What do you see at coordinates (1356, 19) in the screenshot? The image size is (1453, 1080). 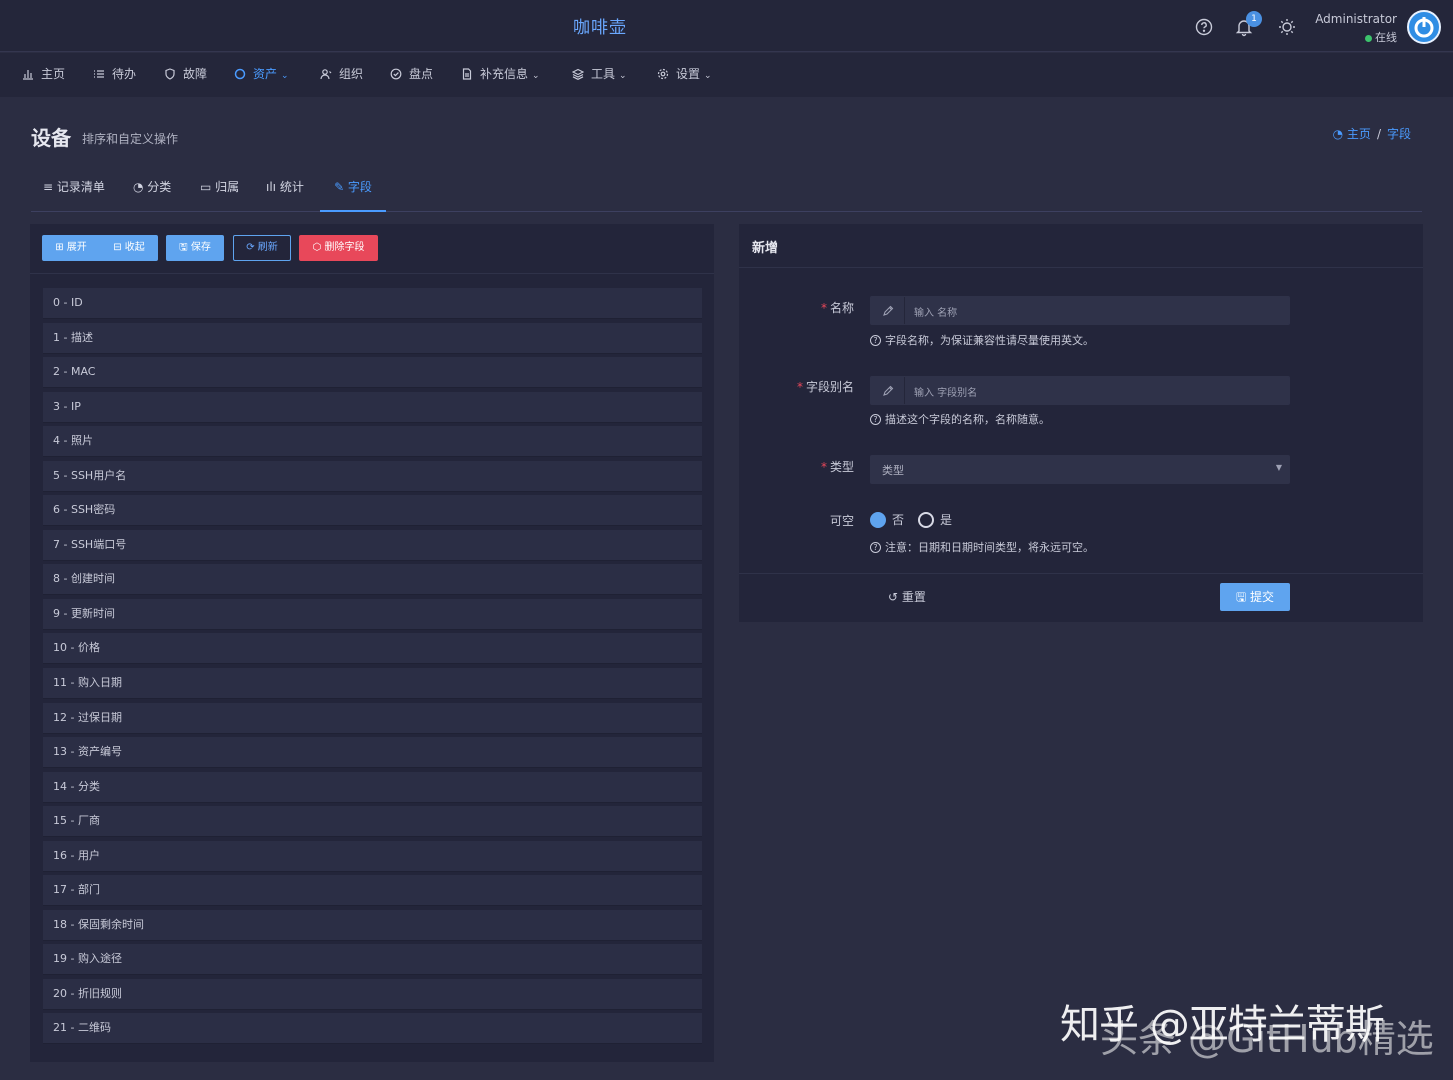 I see `user-name: Administrator` at bounding box center [1356, 19].